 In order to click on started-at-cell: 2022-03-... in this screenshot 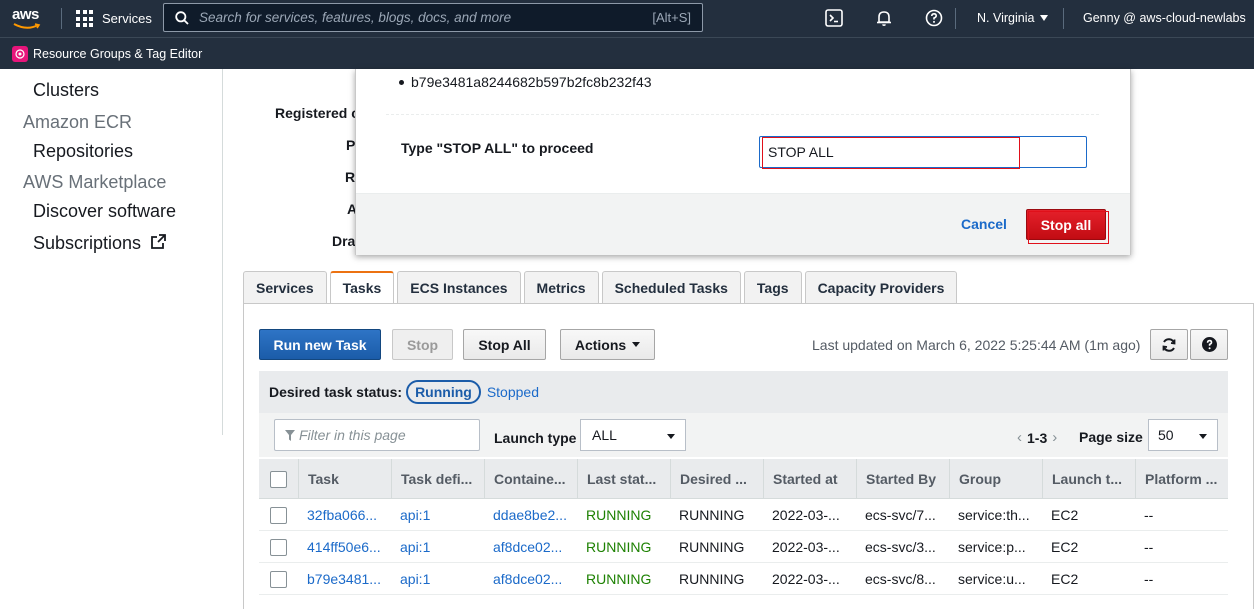, I will do `click(806, 515)`.